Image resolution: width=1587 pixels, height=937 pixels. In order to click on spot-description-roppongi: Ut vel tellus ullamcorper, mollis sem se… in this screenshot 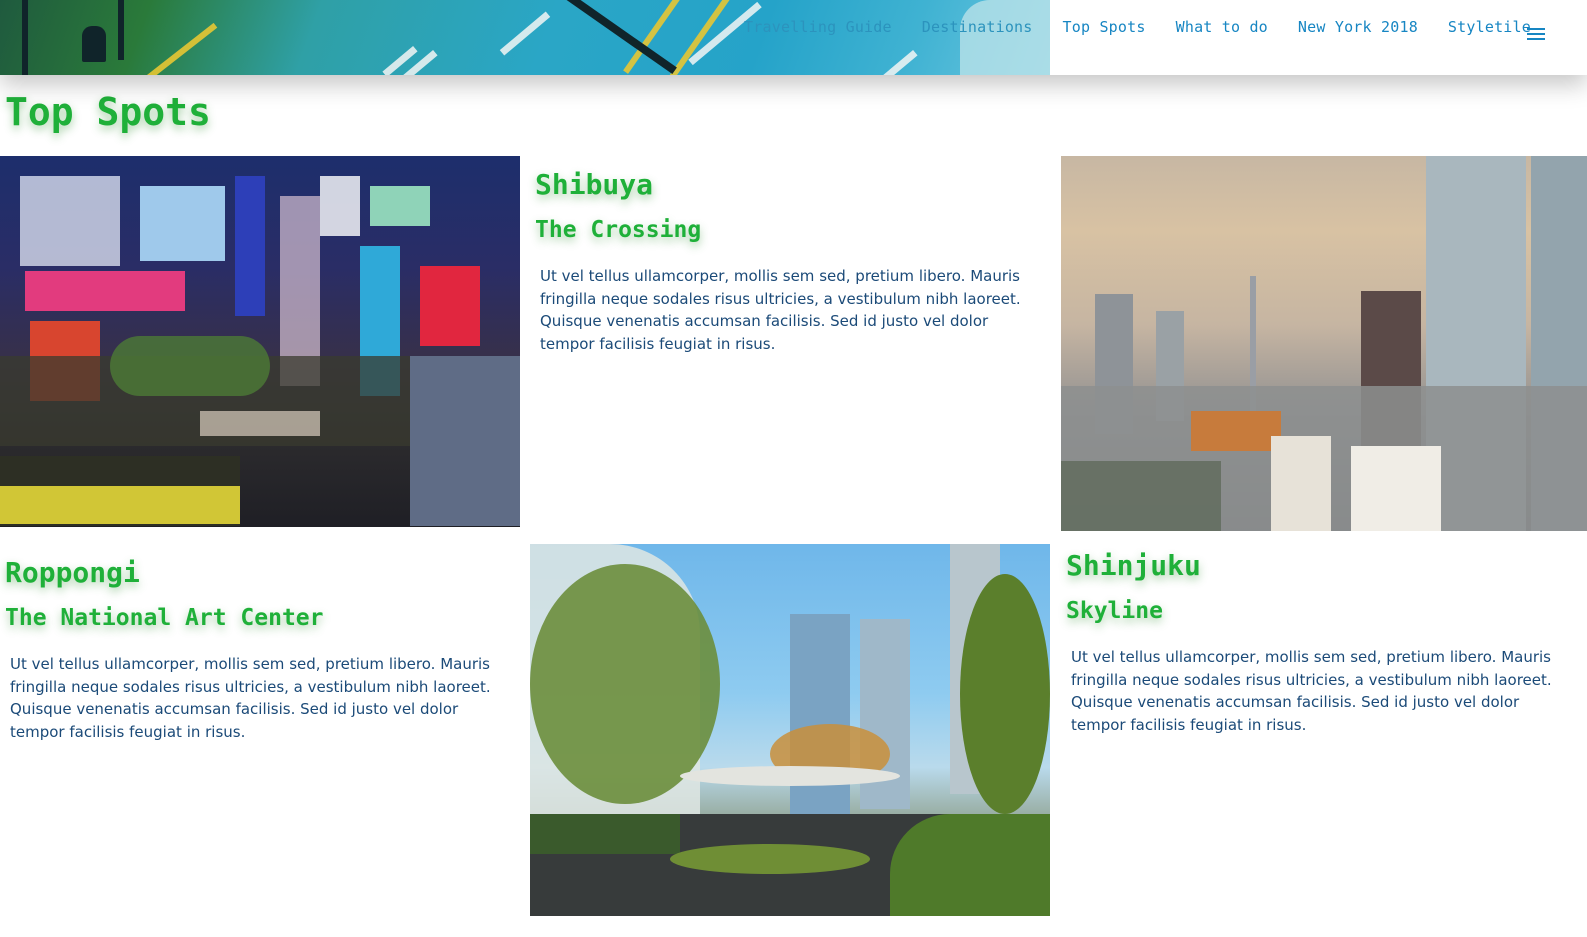, I will do `click(250, 698)`.